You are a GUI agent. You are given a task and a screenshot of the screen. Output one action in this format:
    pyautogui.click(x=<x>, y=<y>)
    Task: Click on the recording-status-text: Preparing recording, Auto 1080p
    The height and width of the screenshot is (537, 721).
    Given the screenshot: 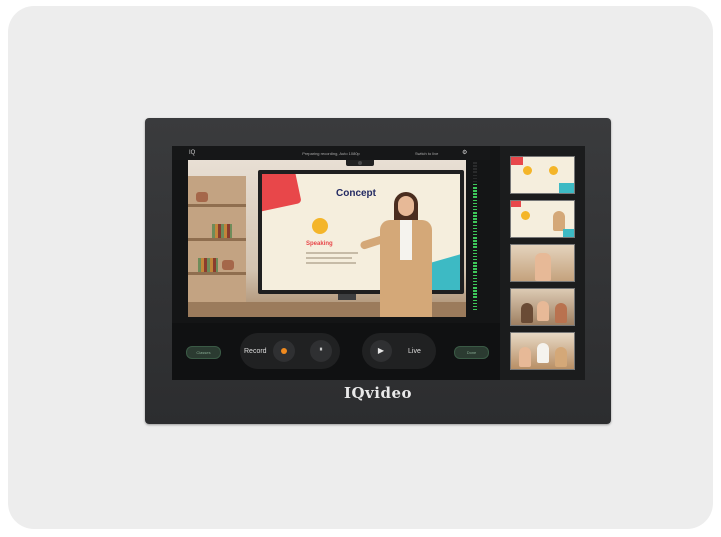 What is the action you would take?
    pyautogui.click(x=331, y=153)
    